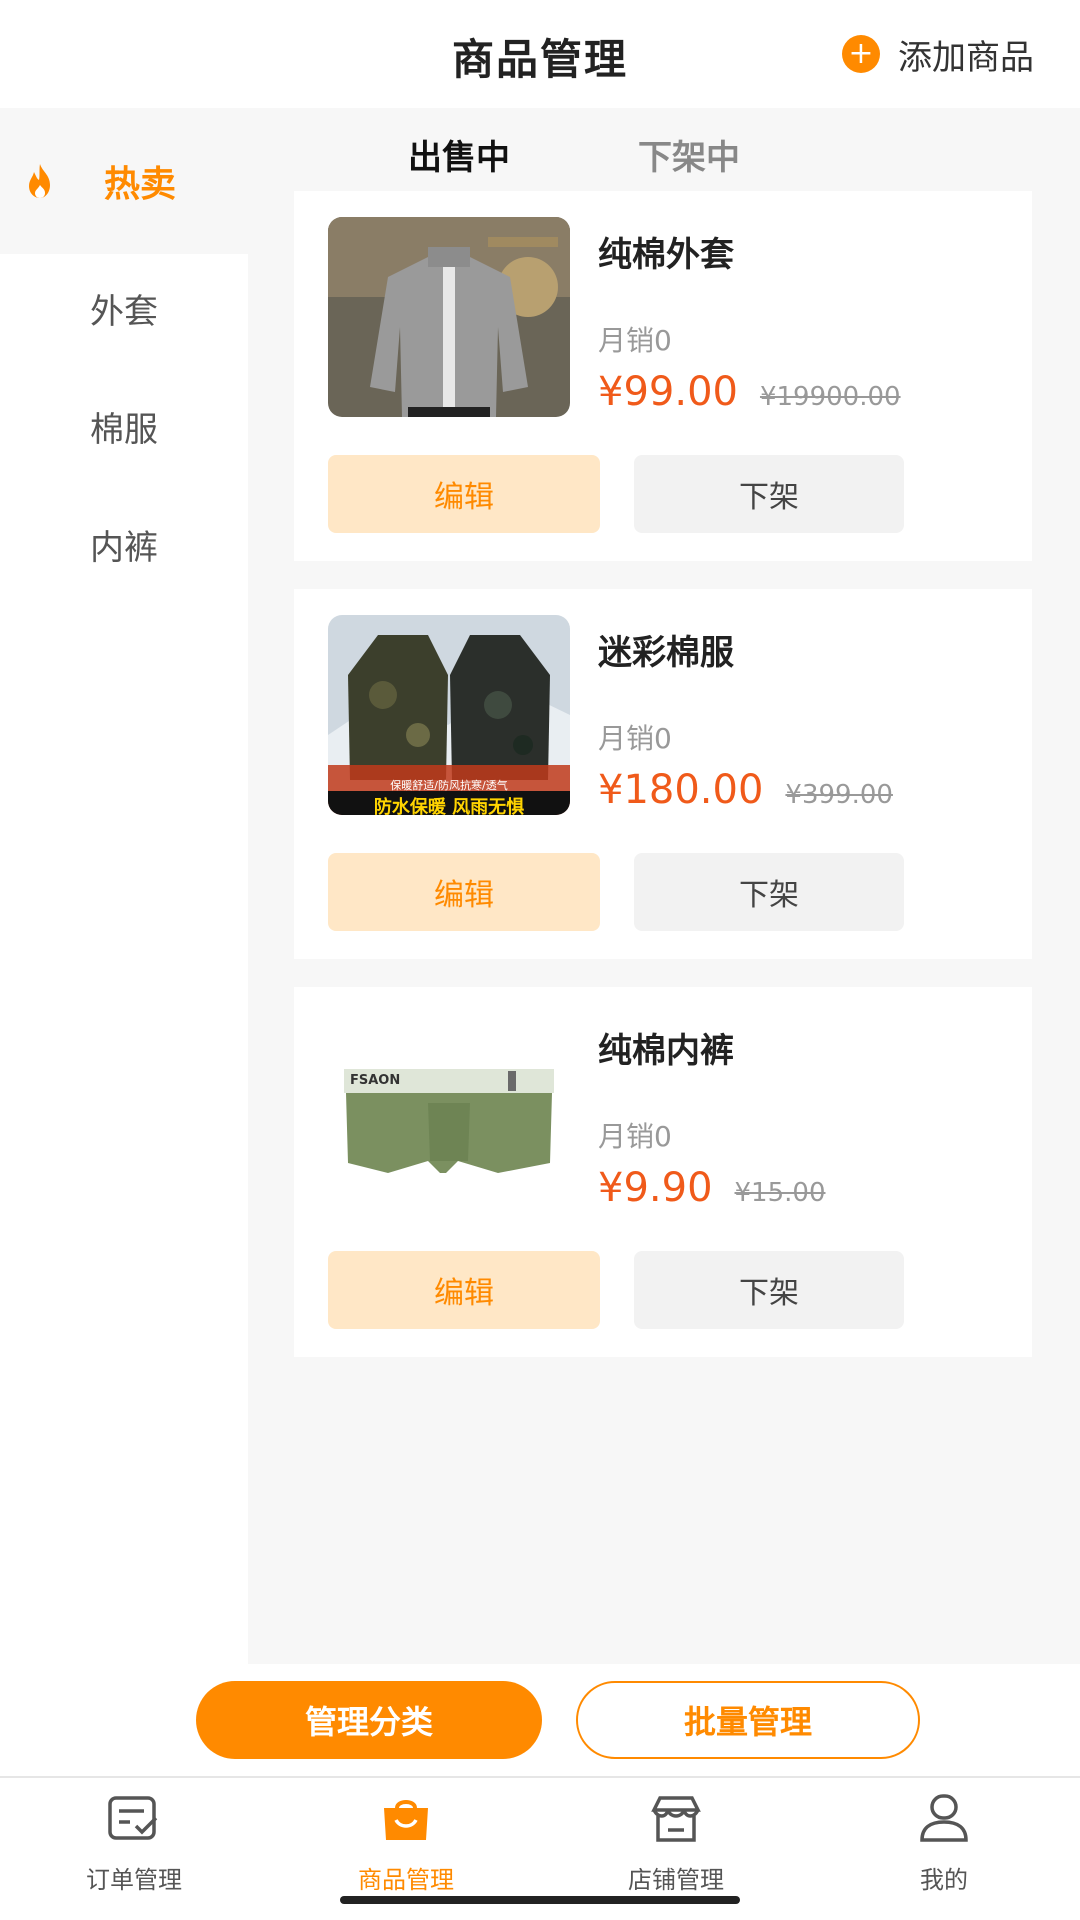 The width and height of the screenshot is (1080, 1920). I want to click on nav-item-me: 我的, so click(944, 1844).